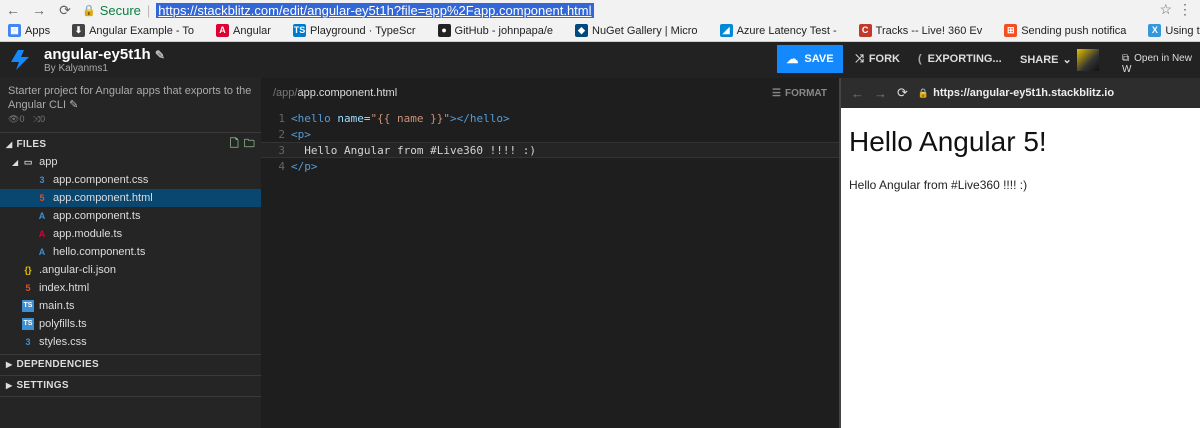 This screenshot has height=428, width=1200. Describe the element at coordinates (57, 364) in the screenshot. I see `dependencies-label: DEPENDENCIES` at that location.